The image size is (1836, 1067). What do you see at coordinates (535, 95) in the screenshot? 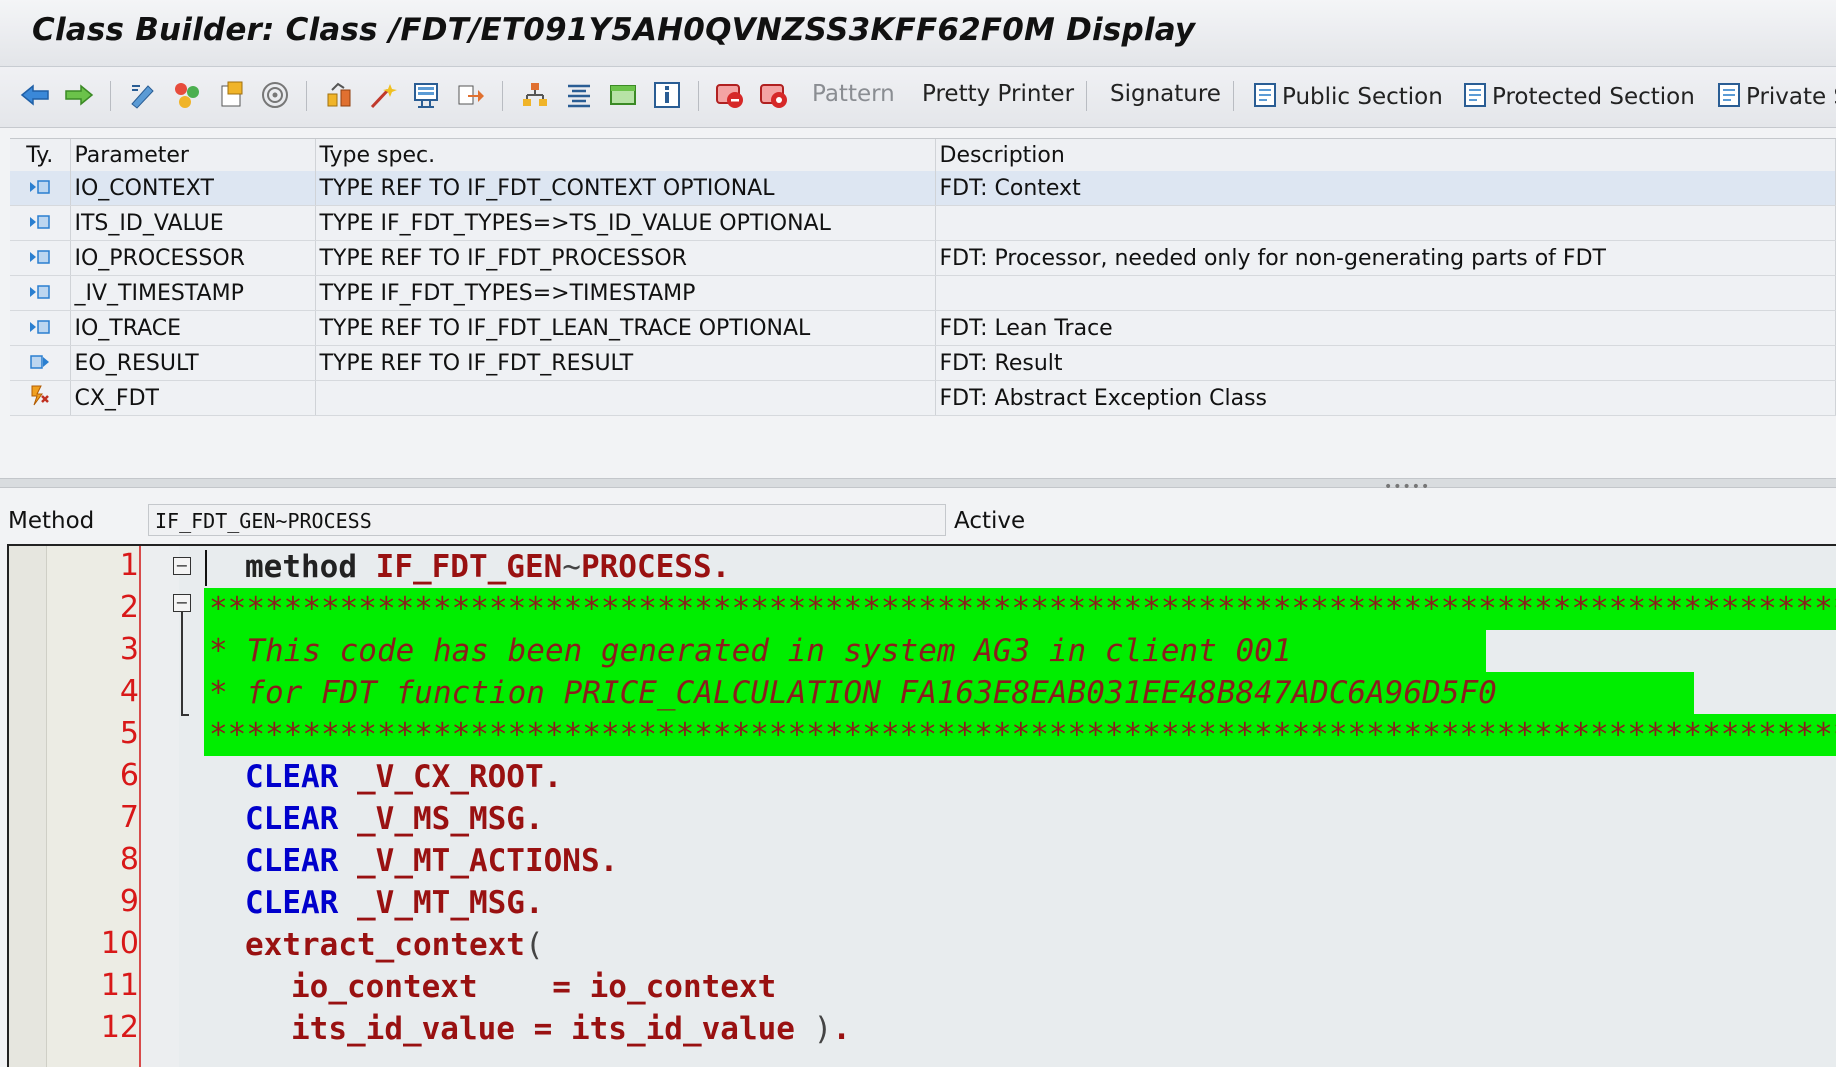
I see `hierarchy-icon` at bounding box center [535, 95].